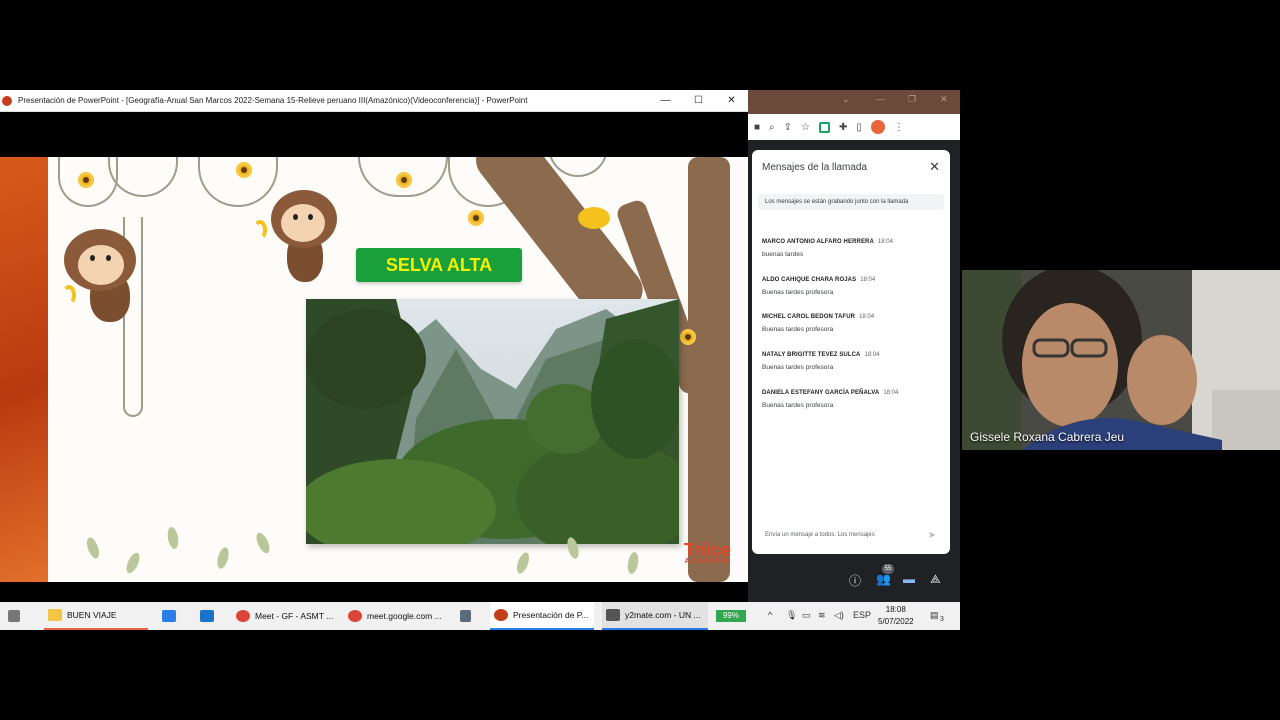 The width and height of the screenshot is (1280, 720). I want to click on microphone-icon: 🎙, so click(791, 615).